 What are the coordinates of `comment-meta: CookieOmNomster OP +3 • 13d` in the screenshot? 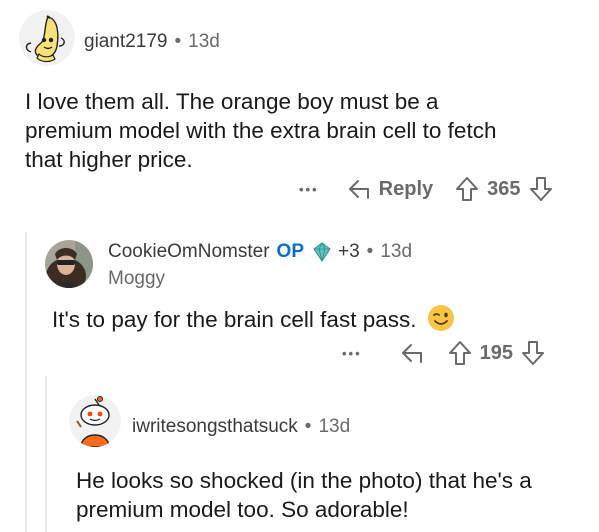 It's located at (260, 252).